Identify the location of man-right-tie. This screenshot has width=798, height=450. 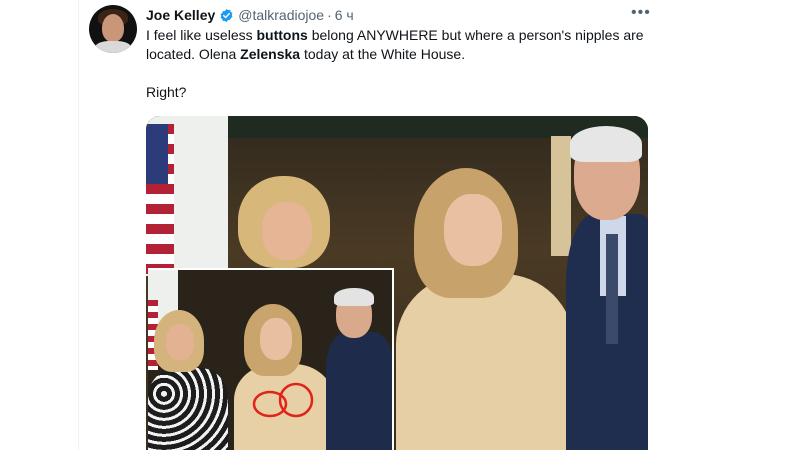
(612, 289).